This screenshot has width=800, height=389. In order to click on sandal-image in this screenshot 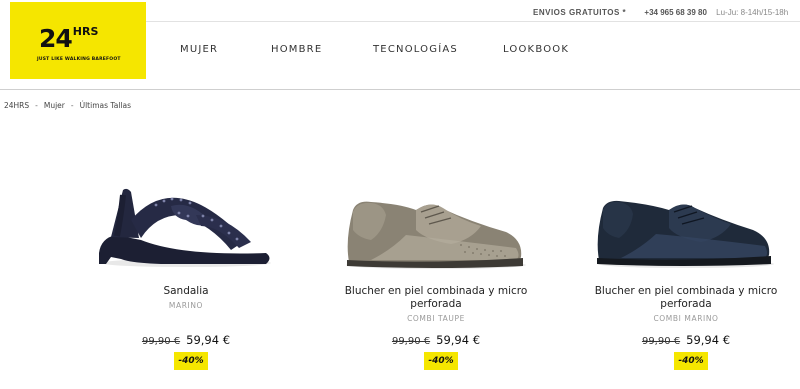, I will do `click(185, 227)`.